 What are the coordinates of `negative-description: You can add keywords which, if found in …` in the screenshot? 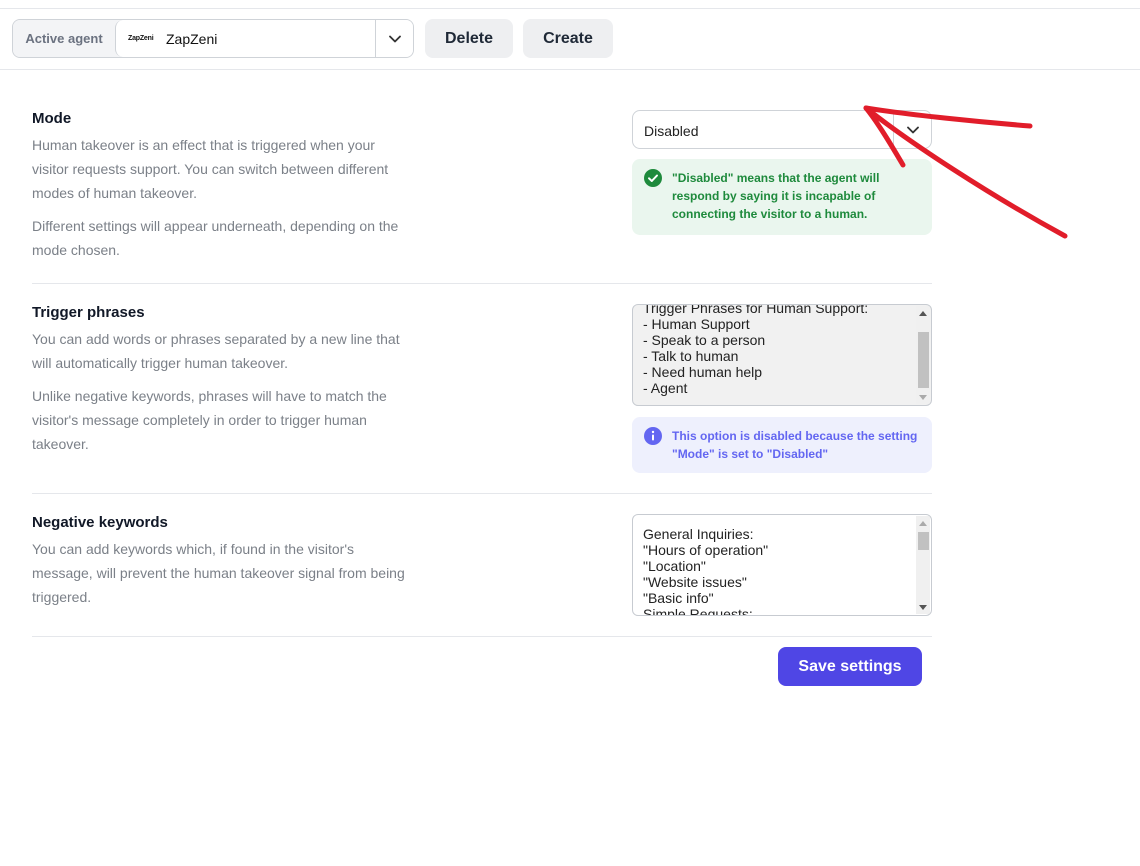 It's located at (218, 573).